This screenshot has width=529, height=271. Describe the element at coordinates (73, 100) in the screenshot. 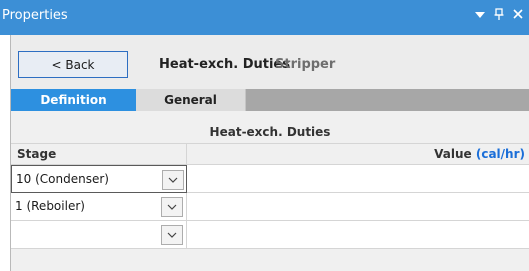

I see `tab-definition: Definition` at that location.